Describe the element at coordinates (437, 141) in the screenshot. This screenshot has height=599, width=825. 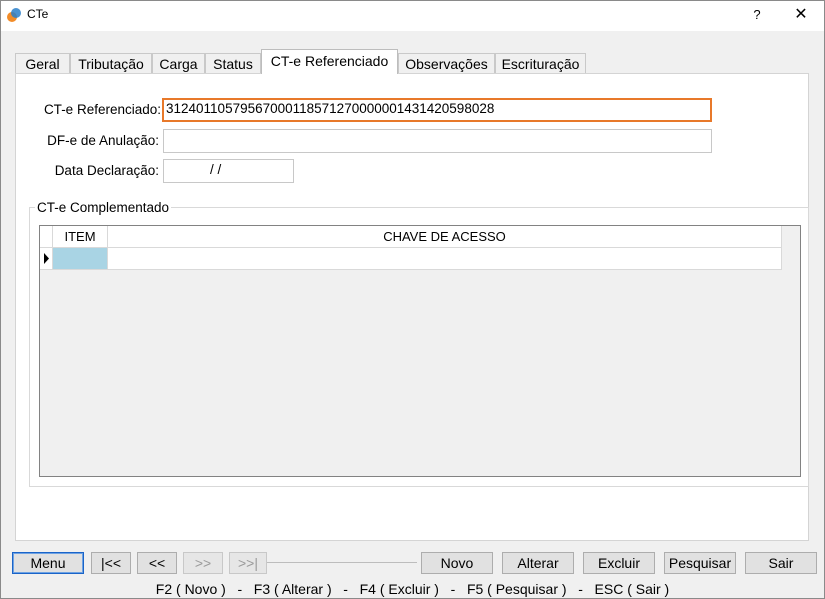
I see `dfe-anulacao-input` at that location.